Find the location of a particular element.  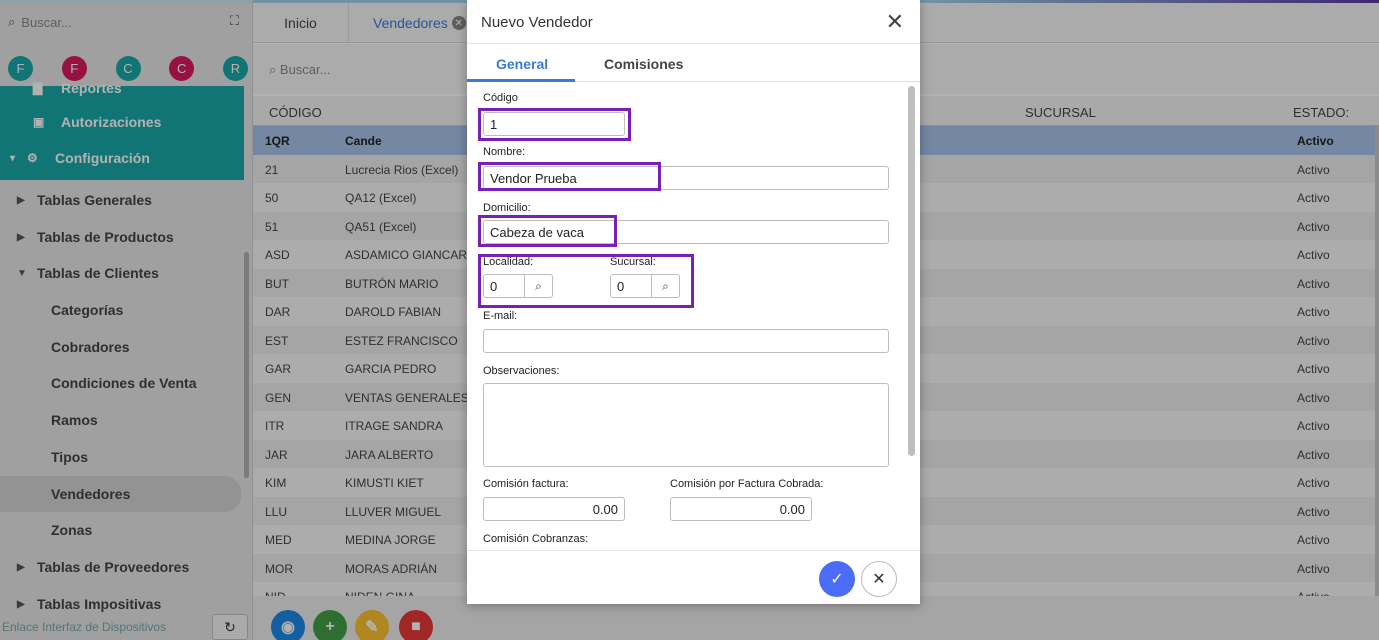

observaciones-label: Observaciones: is located at coordinates (521, 371).